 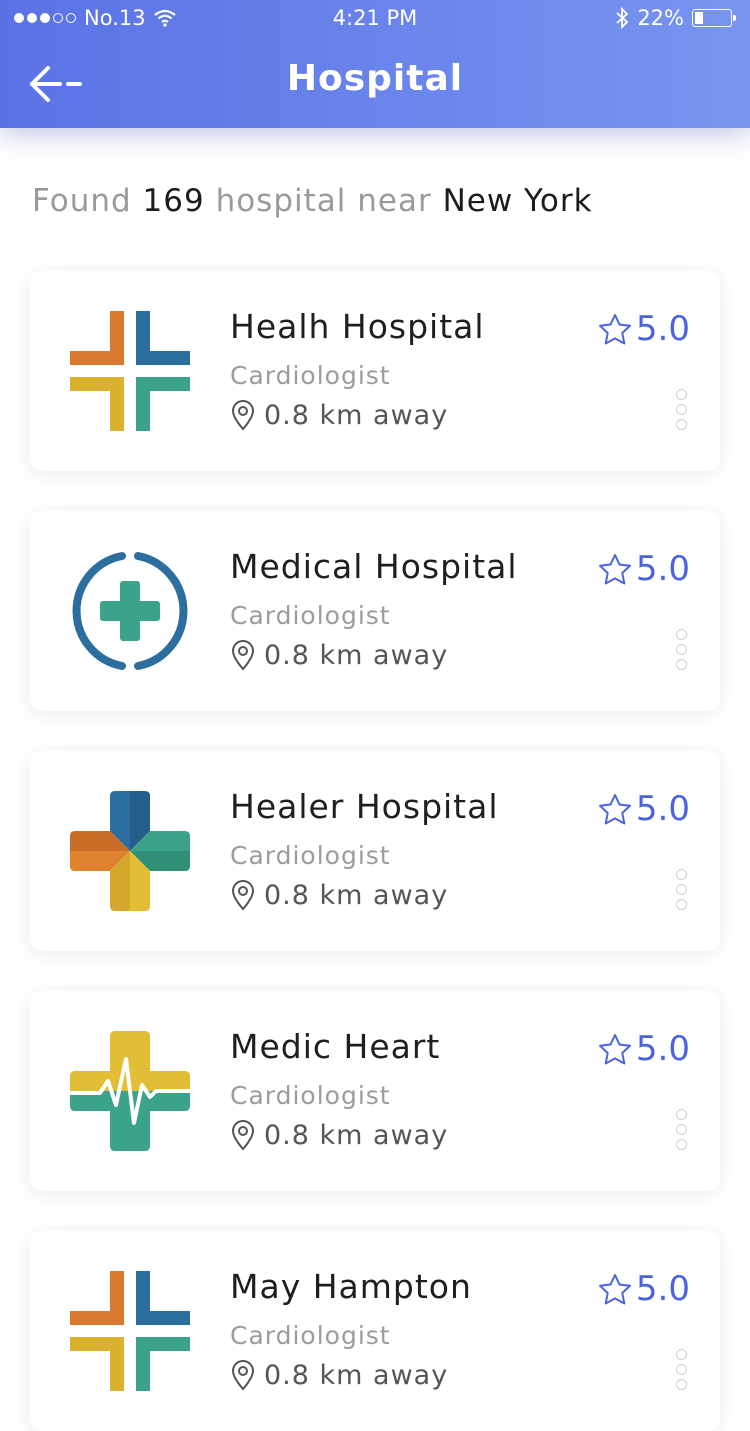 What do you see at coordinates (130, 851) in the screenshot?
I see `quad-cross-logo` at bounding box center [130, 851].